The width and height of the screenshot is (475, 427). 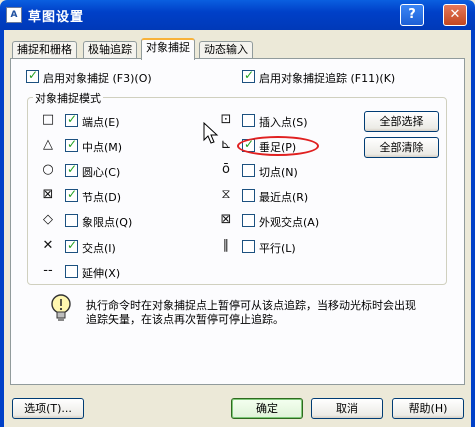 I want to click on mouse-cursor-icon, so click(x=211, y=133).